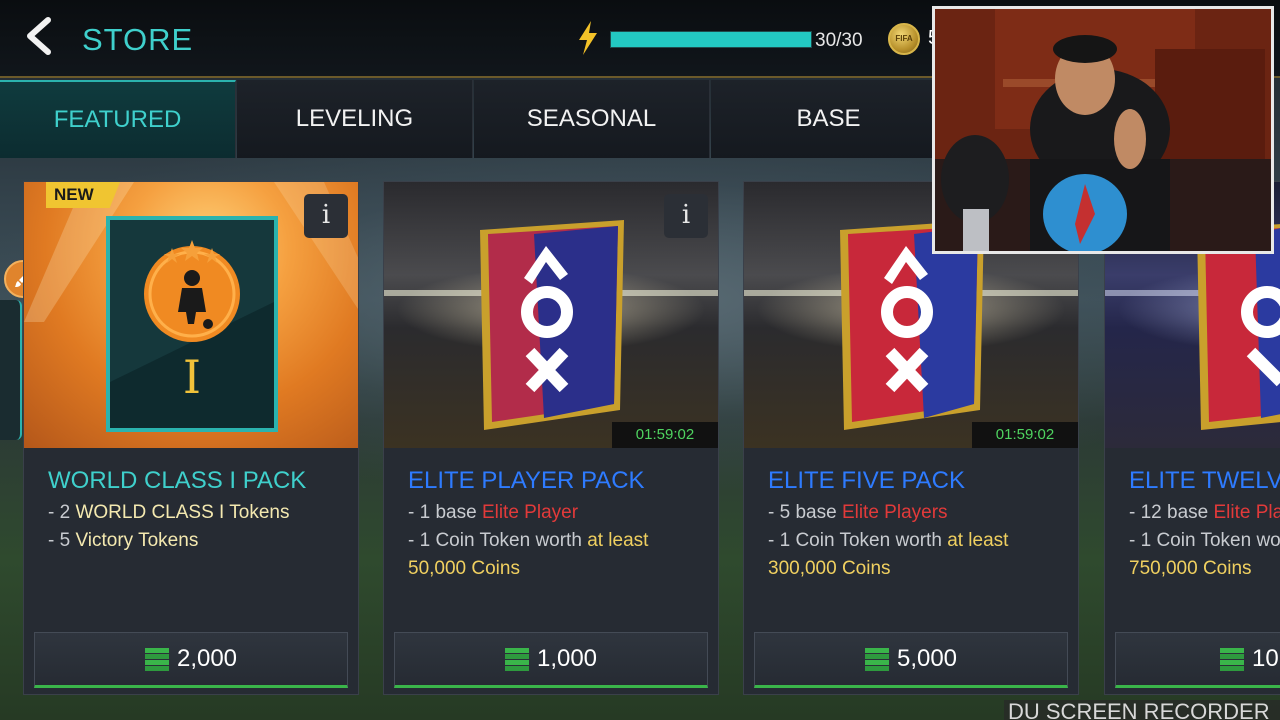 Image resolution: width=1280 pixels, height=720 pixels. I want to click on new-badge: NEW, so click(83, 195).